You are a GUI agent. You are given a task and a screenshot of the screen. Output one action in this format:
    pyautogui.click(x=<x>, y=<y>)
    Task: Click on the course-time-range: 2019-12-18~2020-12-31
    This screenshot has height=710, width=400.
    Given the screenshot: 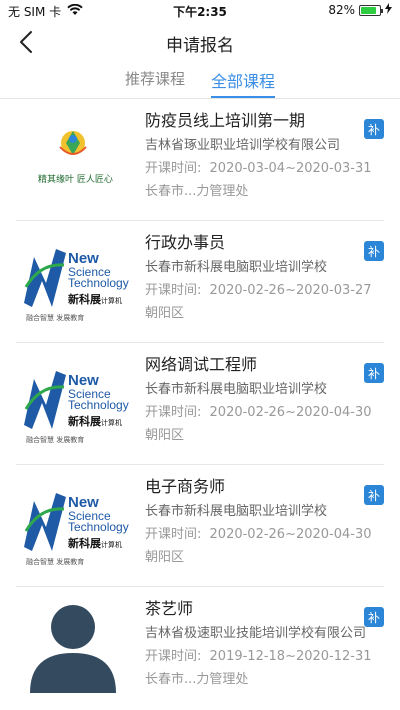 What is the action you would take?
    pyautogui.click(x=290, y=656)
    